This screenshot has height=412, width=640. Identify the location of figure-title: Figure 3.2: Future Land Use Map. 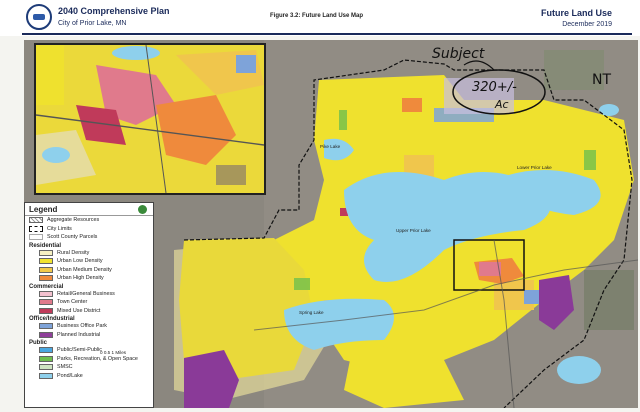
(317, 16).